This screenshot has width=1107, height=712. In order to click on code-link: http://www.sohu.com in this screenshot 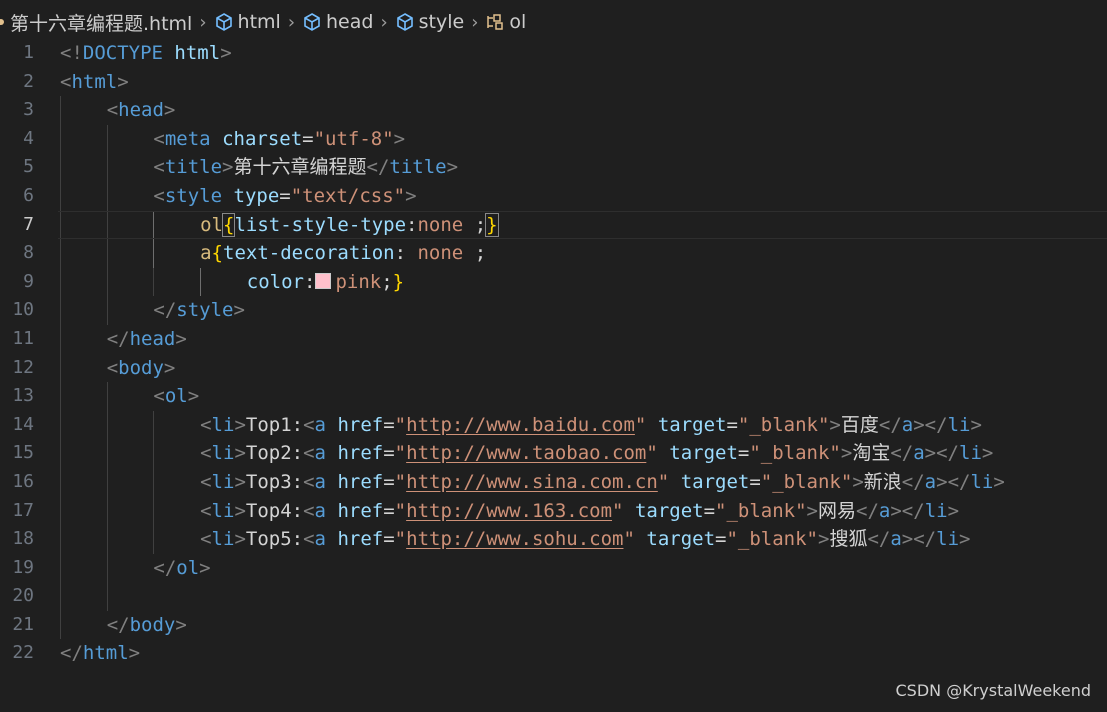, I will do `click(514, 539)`.